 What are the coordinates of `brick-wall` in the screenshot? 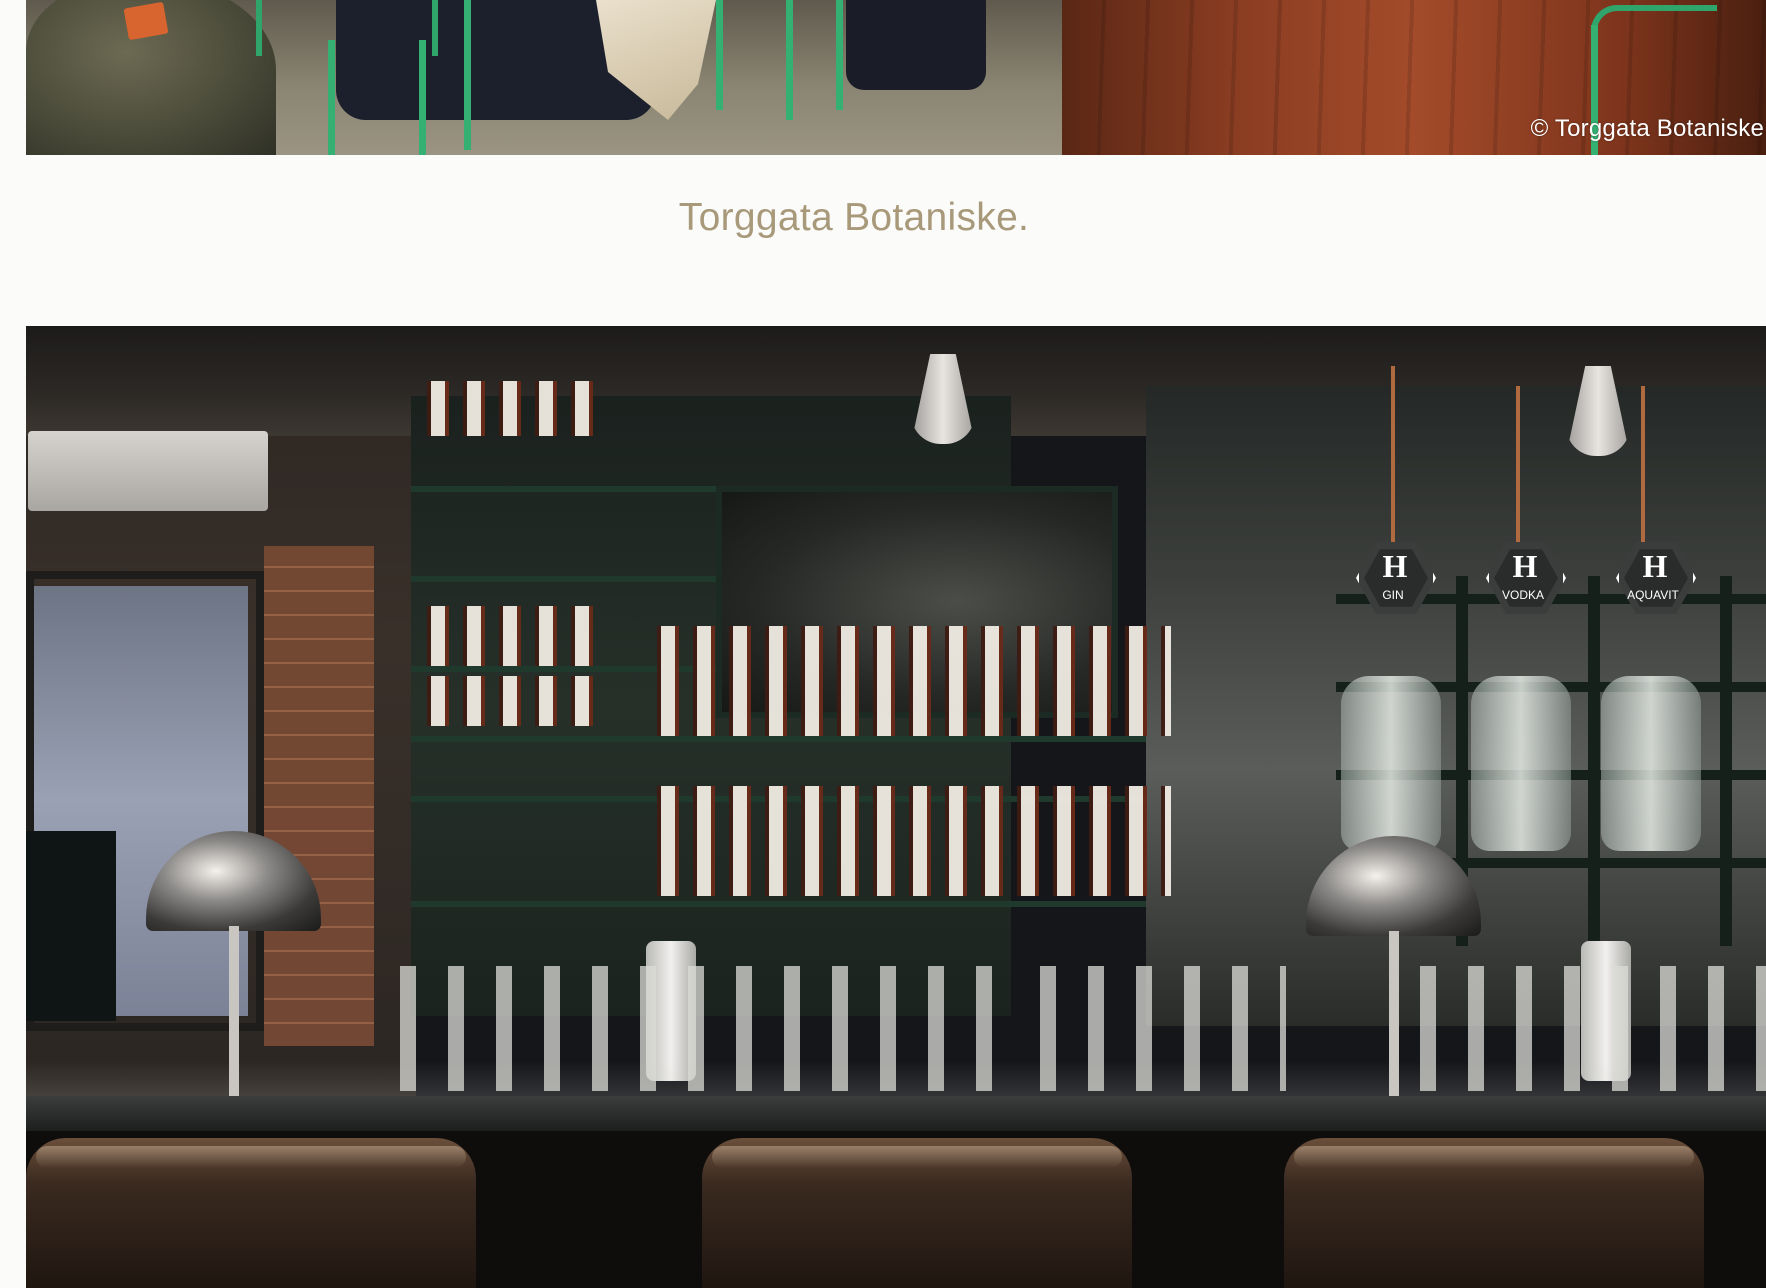 It's located at (319, 796).